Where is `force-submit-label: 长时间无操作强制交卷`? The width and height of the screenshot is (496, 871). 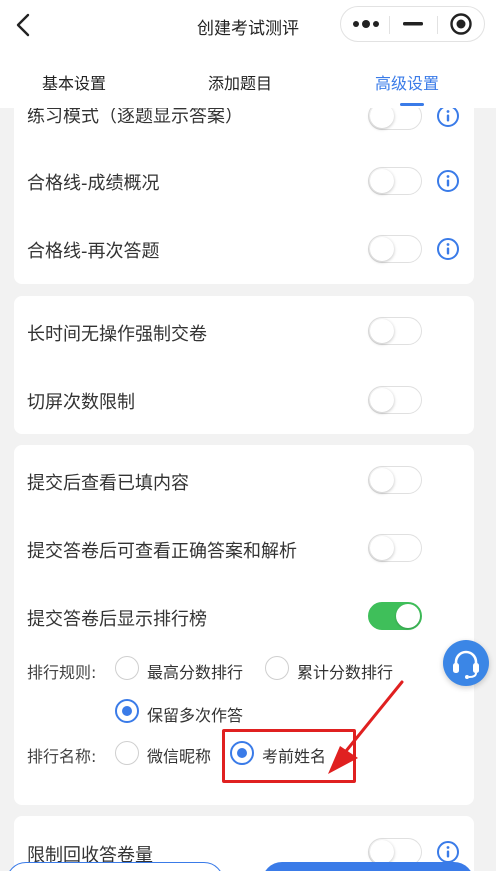 force-submit-label: 长时间无操作强制交卷 is located at coordinates (117, 334).